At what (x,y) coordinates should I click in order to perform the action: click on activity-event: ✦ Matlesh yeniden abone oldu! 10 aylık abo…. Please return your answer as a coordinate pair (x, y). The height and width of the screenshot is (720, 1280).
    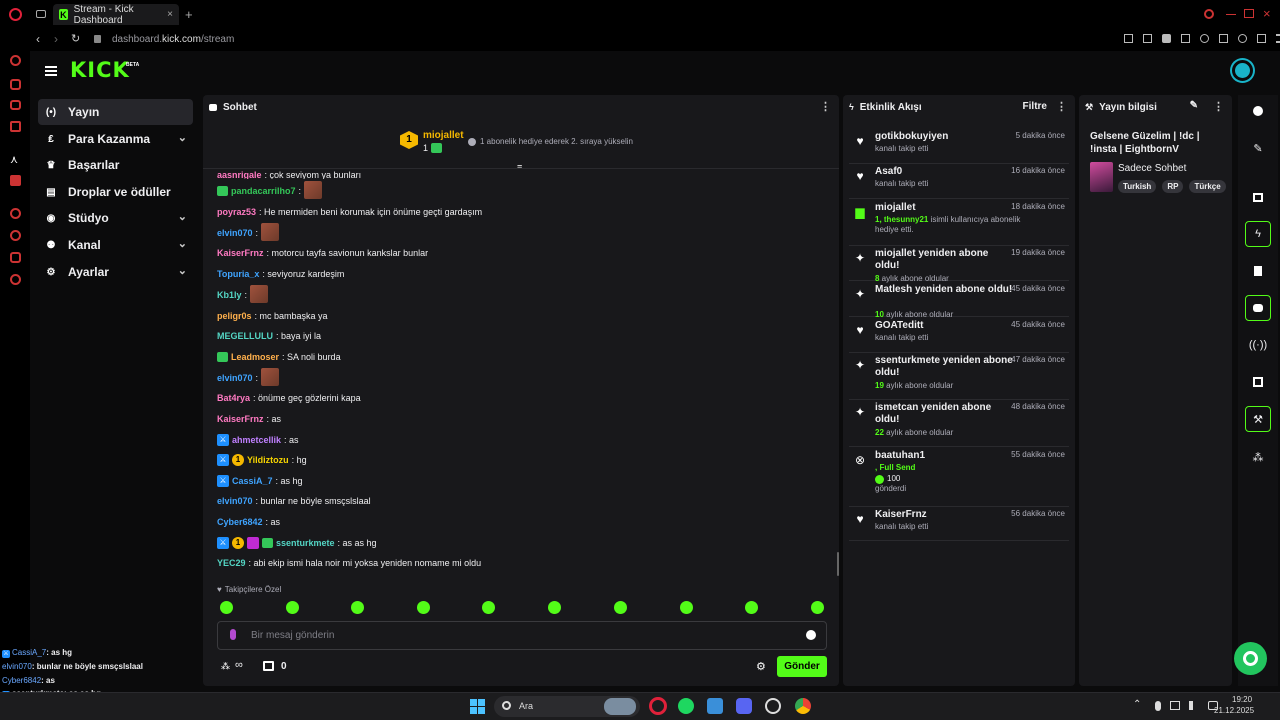
    Looking at the image, I should click on (959, 301).